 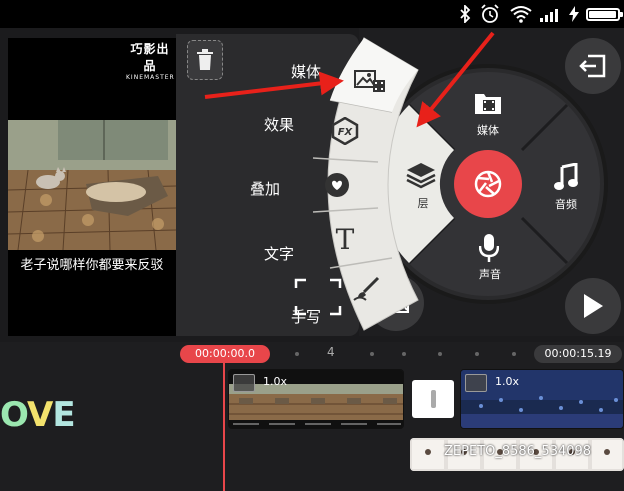 I want to click on image-icon, so click(x=370, y=81).